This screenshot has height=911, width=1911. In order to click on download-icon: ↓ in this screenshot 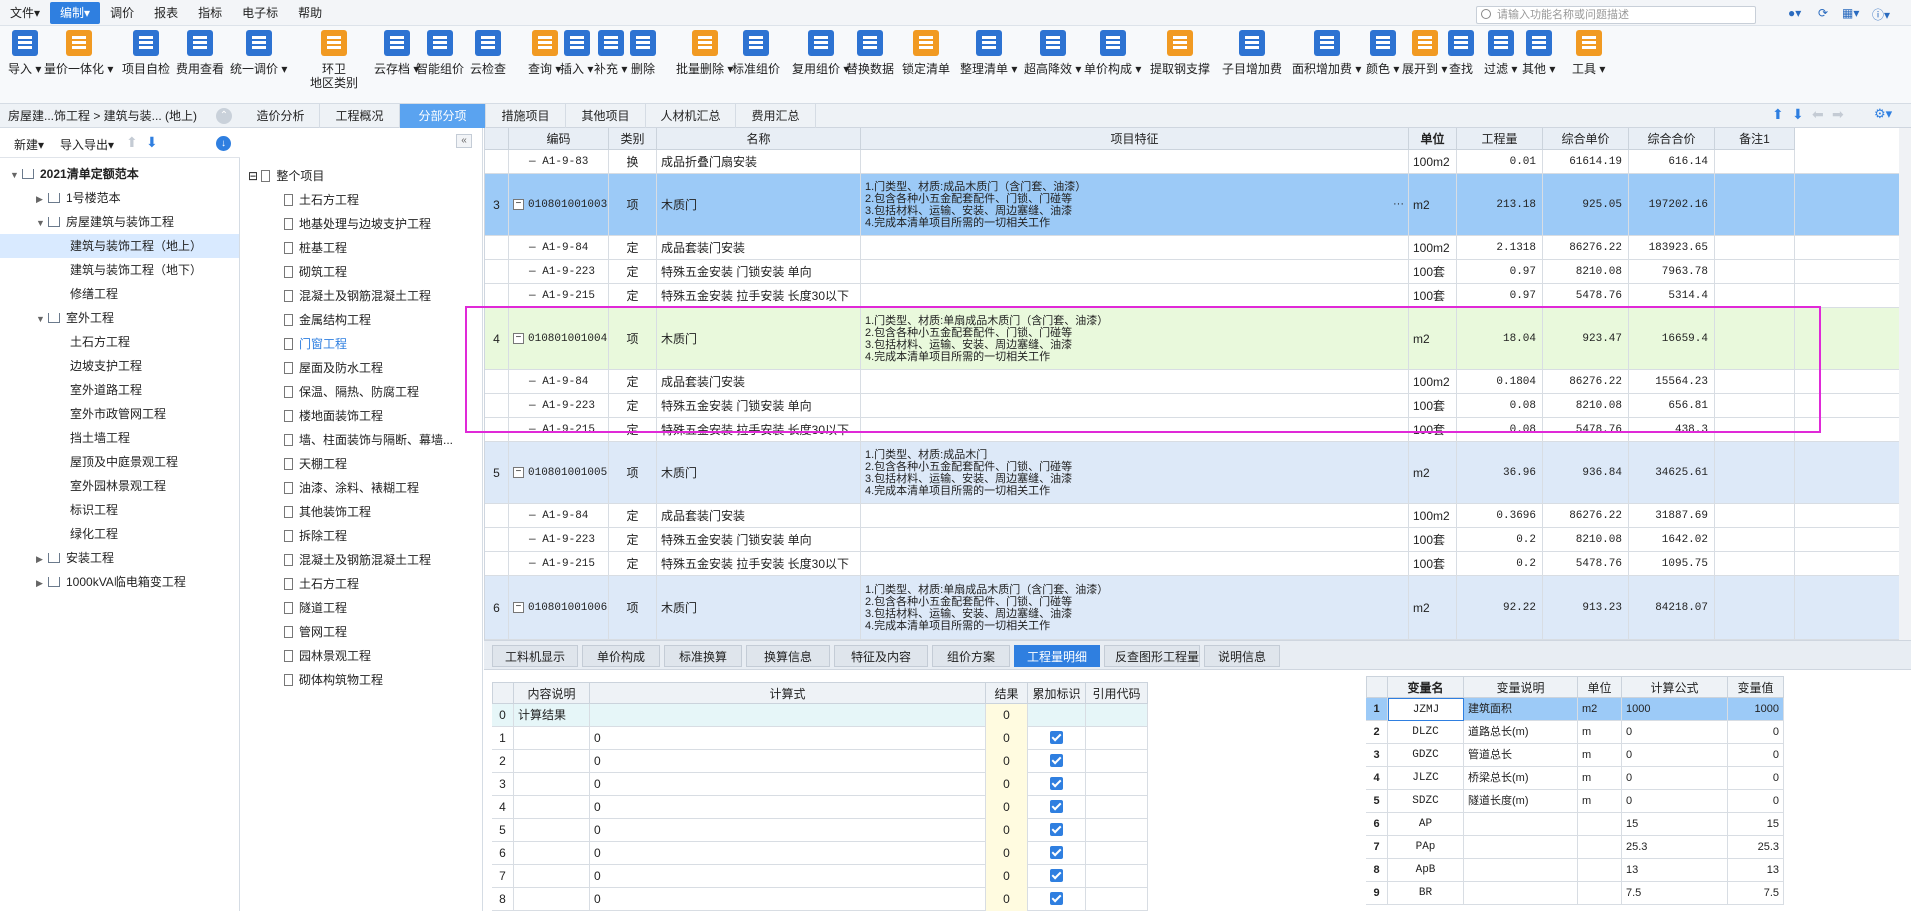, I will do `click(223, 143)`.